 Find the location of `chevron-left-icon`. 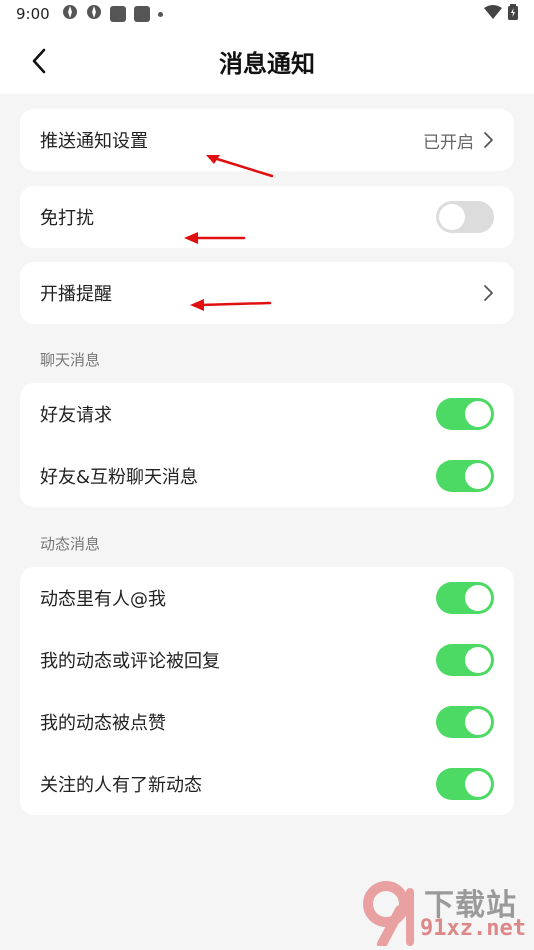

chevron-left-icon is located at coordinates (39, 61).